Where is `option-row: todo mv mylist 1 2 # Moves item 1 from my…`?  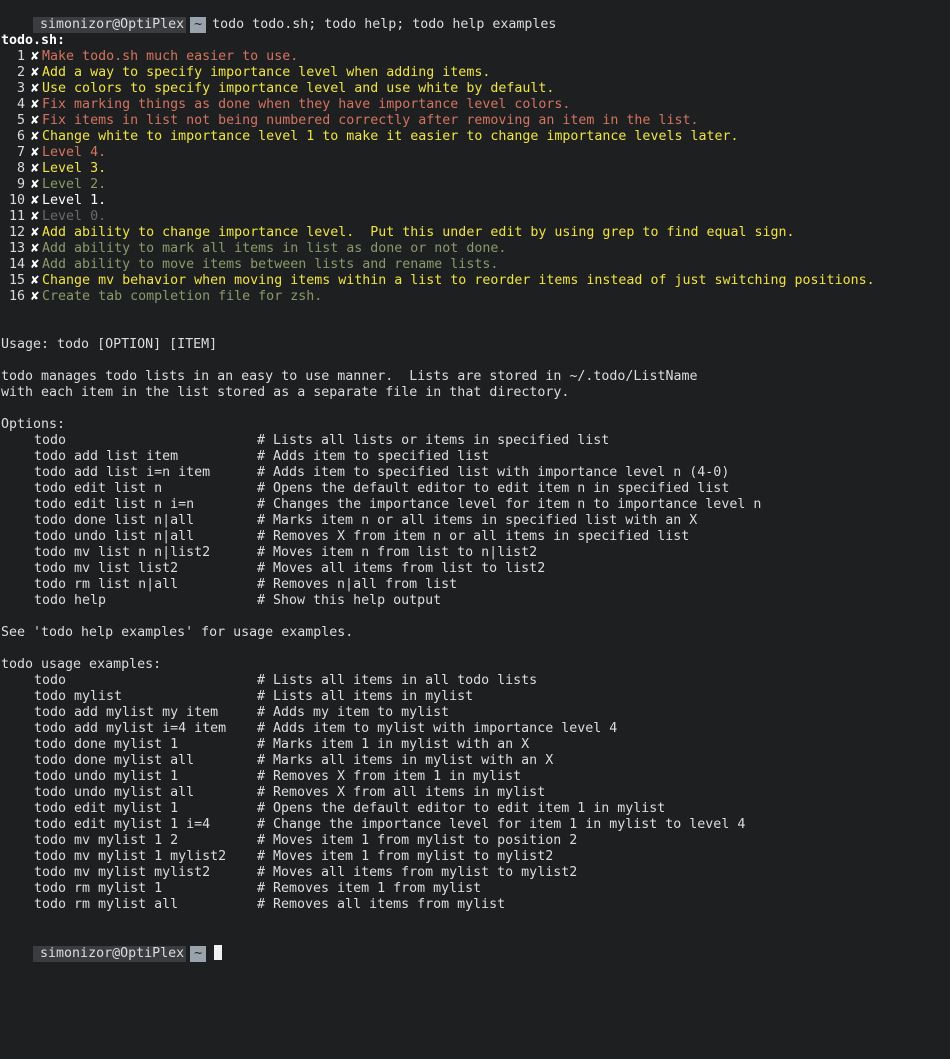 option-row: todo mv mylist 1 2 # Moves item 1 from my… is located at coordinates (471, 841).